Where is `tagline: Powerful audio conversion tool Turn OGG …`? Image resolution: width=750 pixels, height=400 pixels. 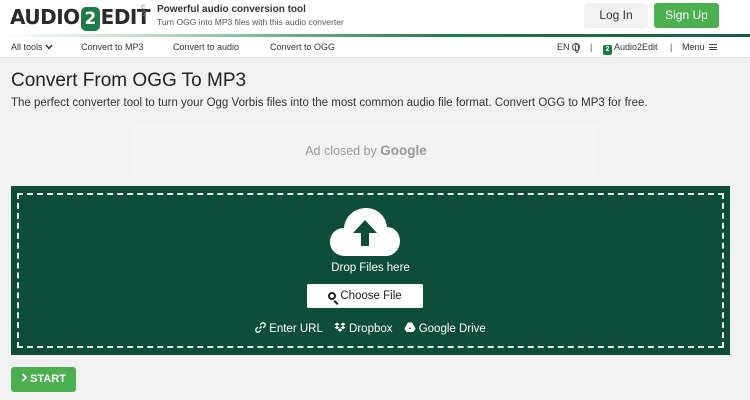
tagline: Powerful audio conversion tool Turn OGG … is located at coordinates (250, 16).